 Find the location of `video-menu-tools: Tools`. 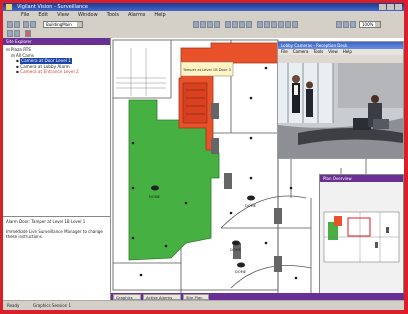

video-menu-tools: Tools is located at coordinates (318, 52).